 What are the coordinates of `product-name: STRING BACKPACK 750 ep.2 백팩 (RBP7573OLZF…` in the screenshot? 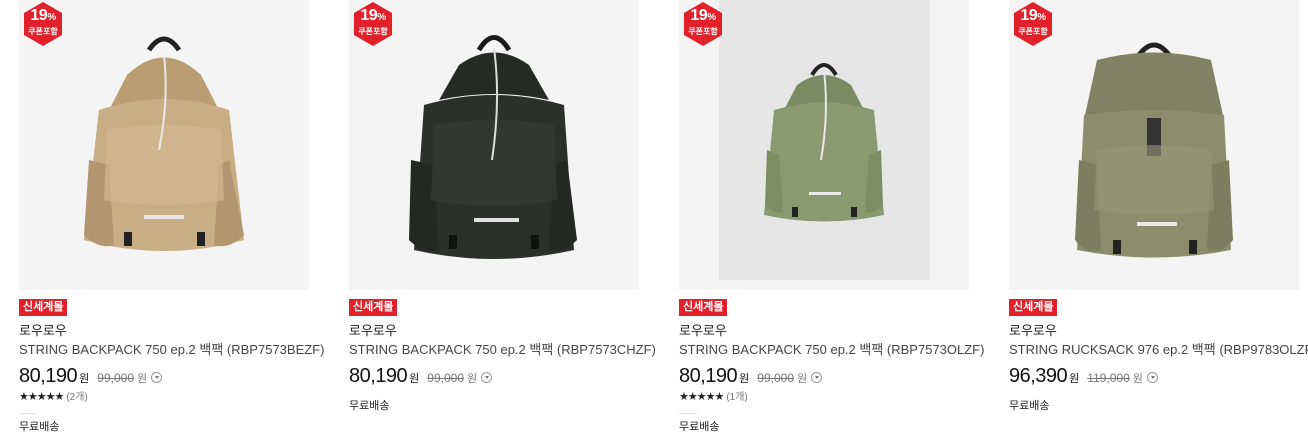 It's located at (831, 349).